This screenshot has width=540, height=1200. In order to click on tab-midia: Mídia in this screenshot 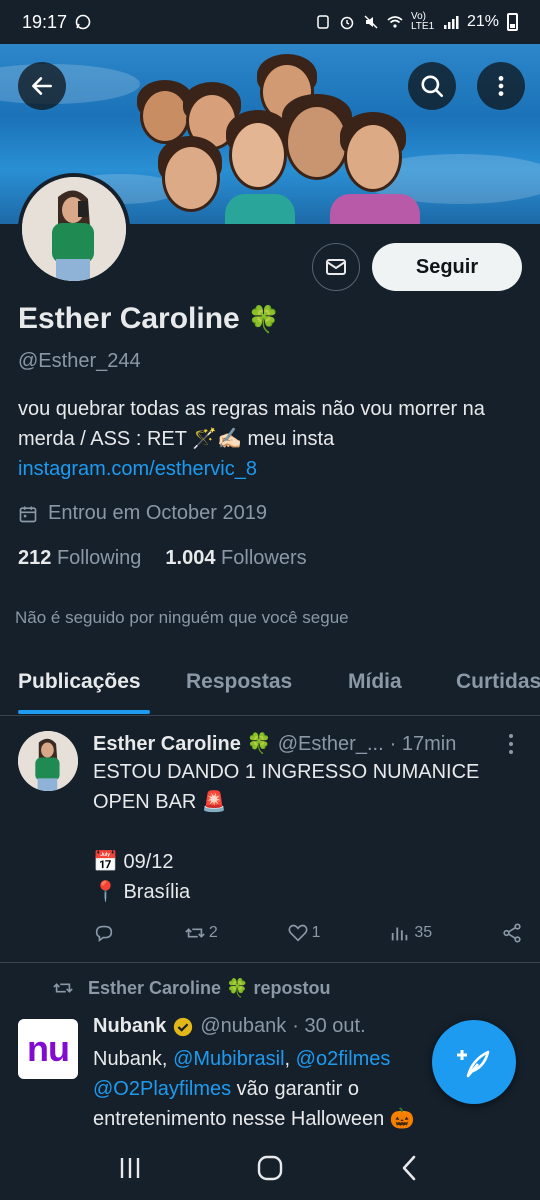, I will do `click(375, 682)`.